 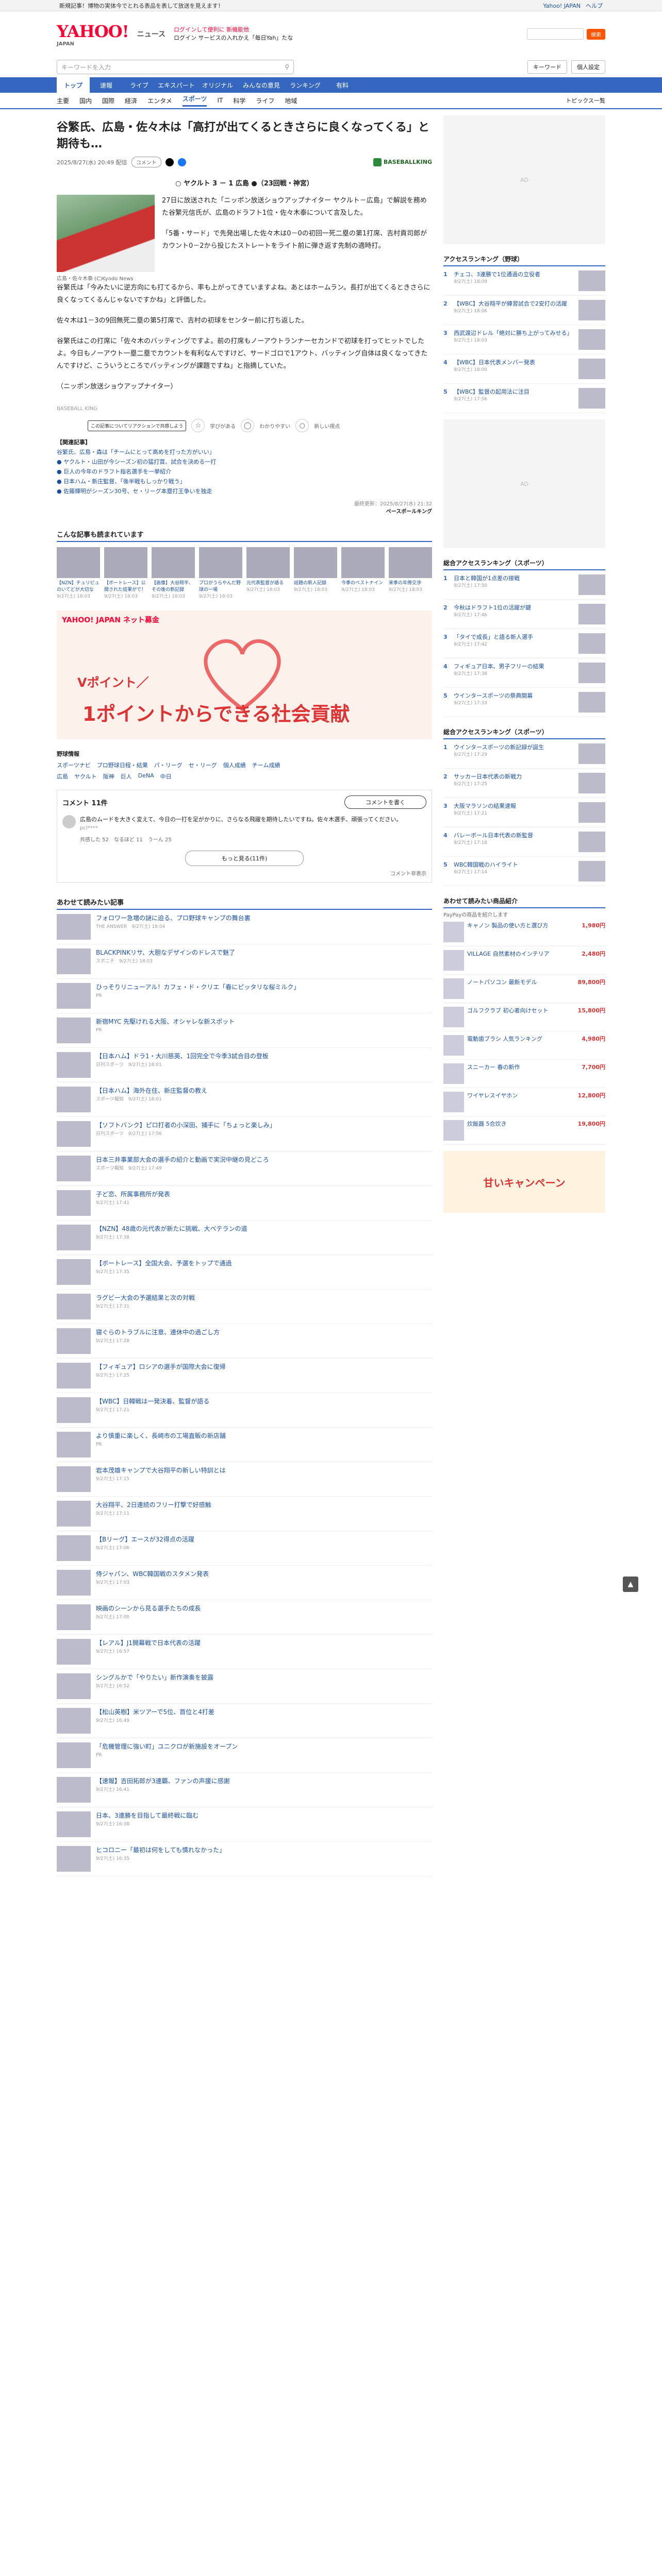 I want to click on recommend-card: 【NZN】チュリピュのいてどが大切な 9/27(土) 18:03, so click(x=78, y=573).